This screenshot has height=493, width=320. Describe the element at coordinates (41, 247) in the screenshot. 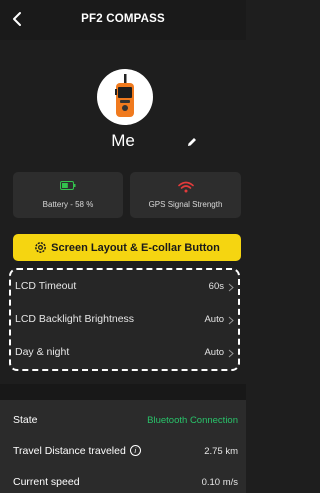

I see `gear-icon` at that location.